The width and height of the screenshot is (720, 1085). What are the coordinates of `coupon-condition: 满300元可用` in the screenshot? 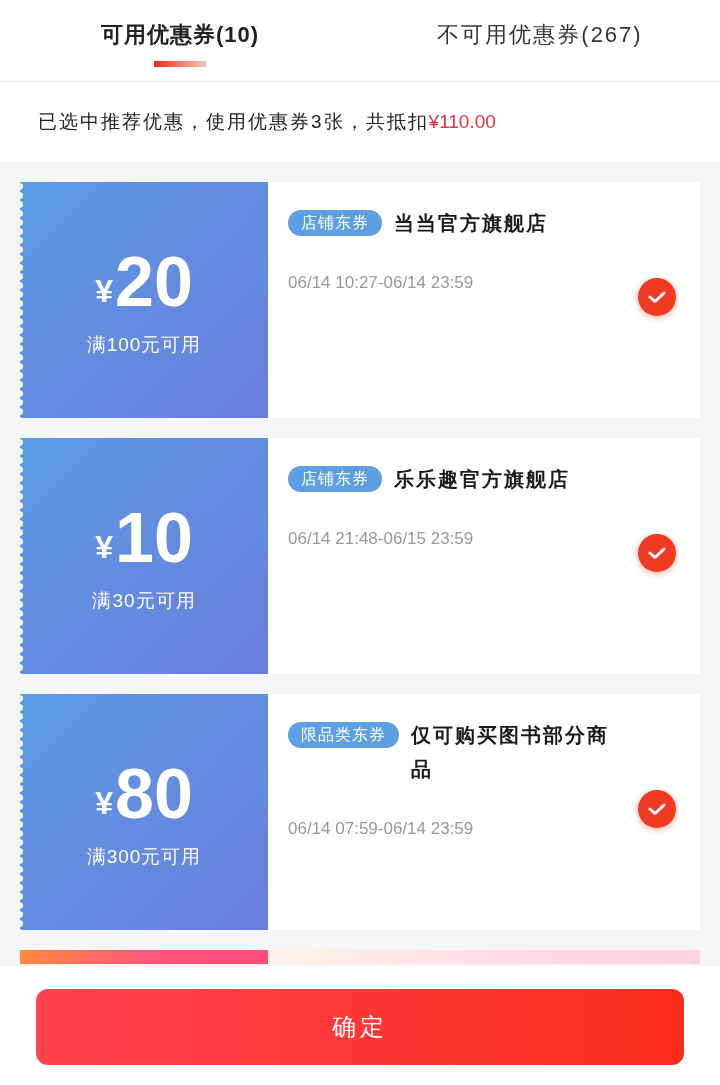 It's located at (144, 856).